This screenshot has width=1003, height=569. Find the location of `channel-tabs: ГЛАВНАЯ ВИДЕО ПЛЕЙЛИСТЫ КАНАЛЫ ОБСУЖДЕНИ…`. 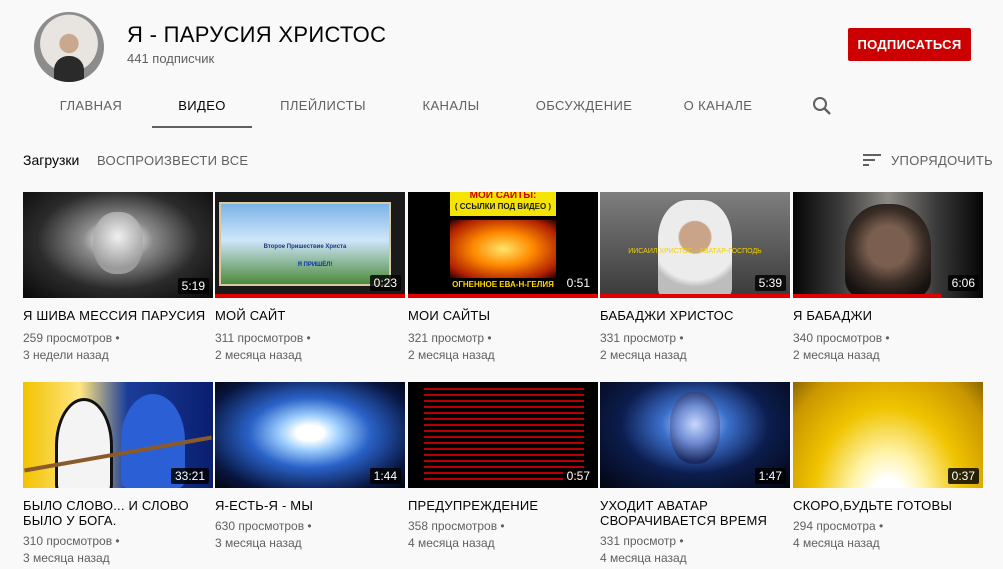

channel-tabs: ГЛАВНАЯ ВИДЕО ПЛЕЙЛИСТЫ КАНАЛЫ ОБСУЖДЕНИ… is located at coordinates (501, 107).